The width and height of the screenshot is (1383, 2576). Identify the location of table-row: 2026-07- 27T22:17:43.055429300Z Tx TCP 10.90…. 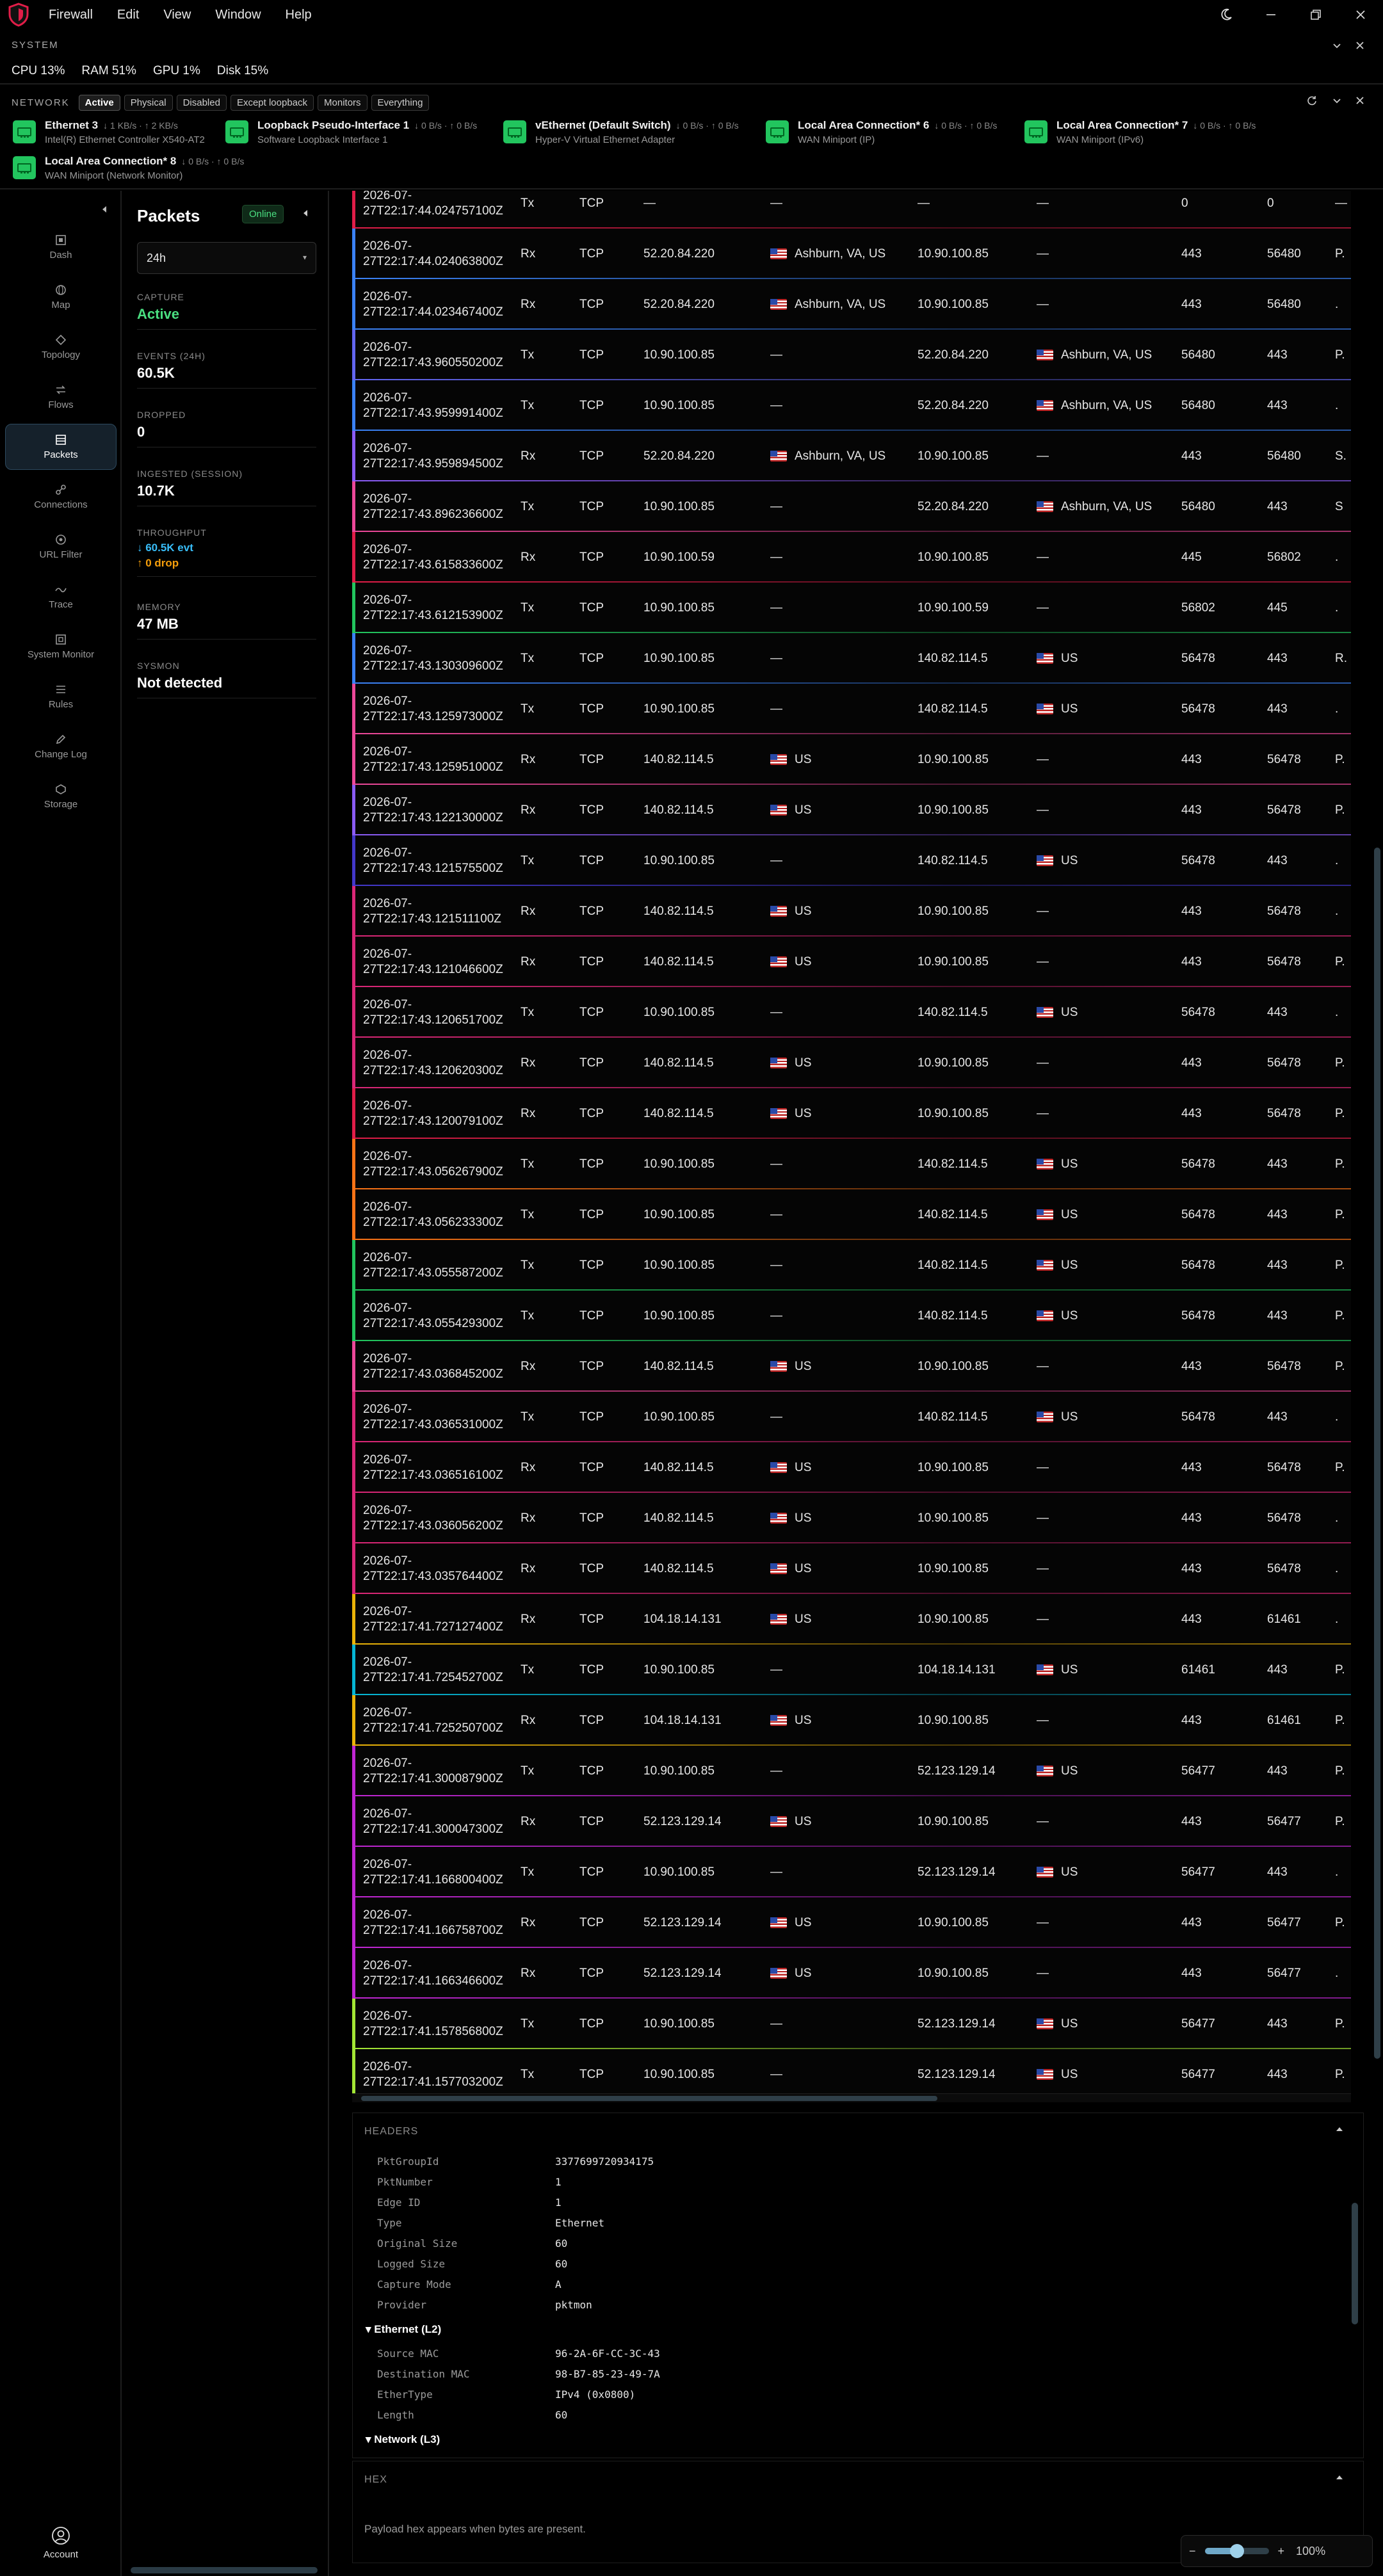
(851, 1316).